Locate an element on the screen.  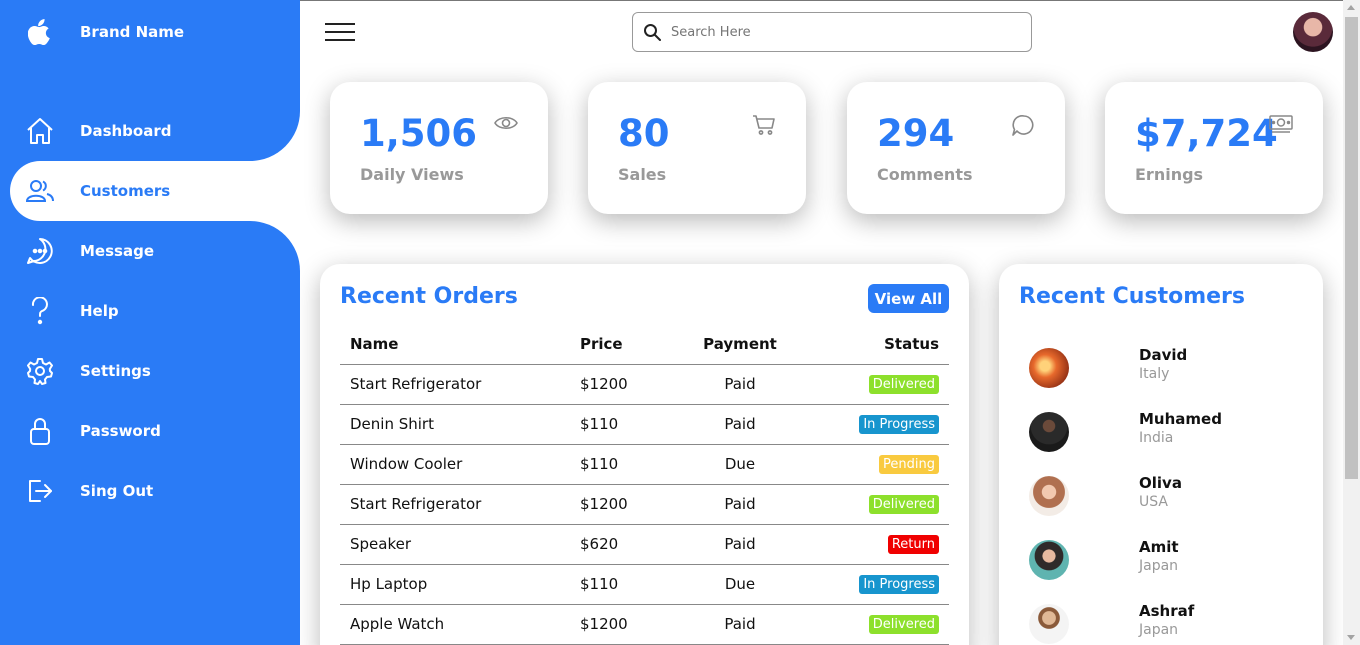
card-number: 80 is located at coordinates (644, 133).